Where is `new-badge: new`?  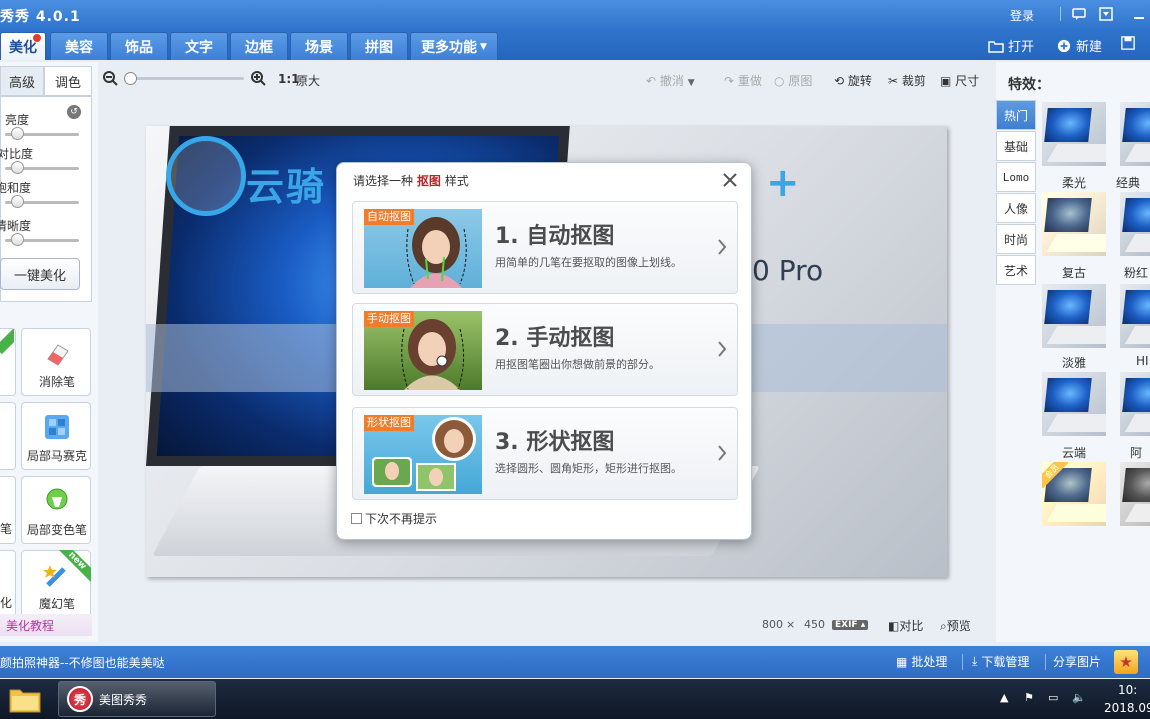
new-badge: new is located at coordinates (74, 567).